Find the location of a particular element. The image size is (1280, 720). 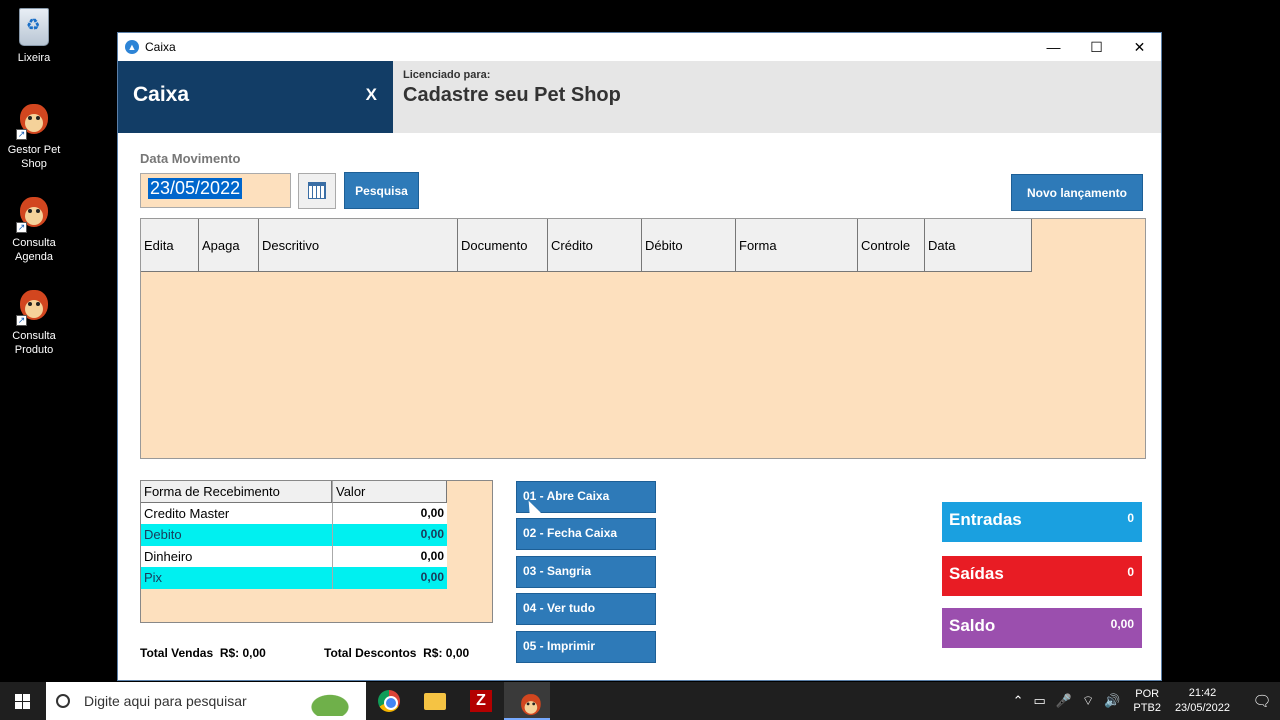

start-button is located at coordinates (23, 701).